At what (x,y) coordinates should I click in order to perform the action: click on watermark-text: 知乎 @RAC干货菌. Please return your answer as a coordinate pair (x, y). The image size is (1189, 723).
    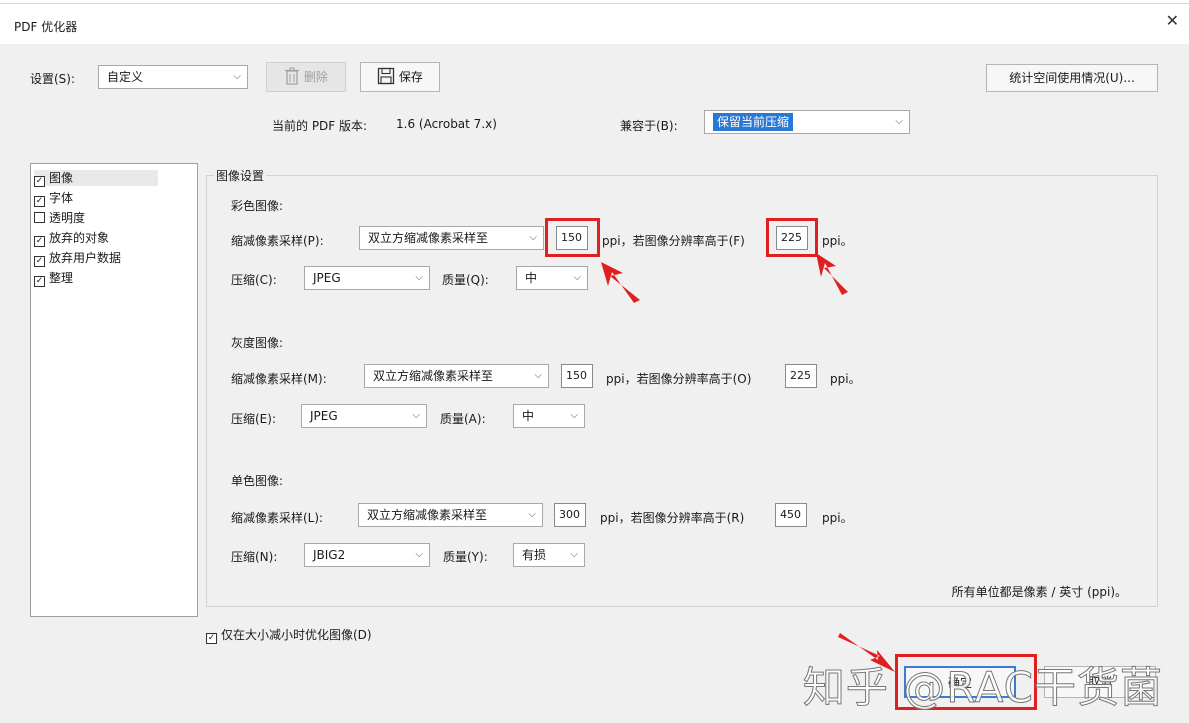
    Looking at the image, I should click on (982, 688).